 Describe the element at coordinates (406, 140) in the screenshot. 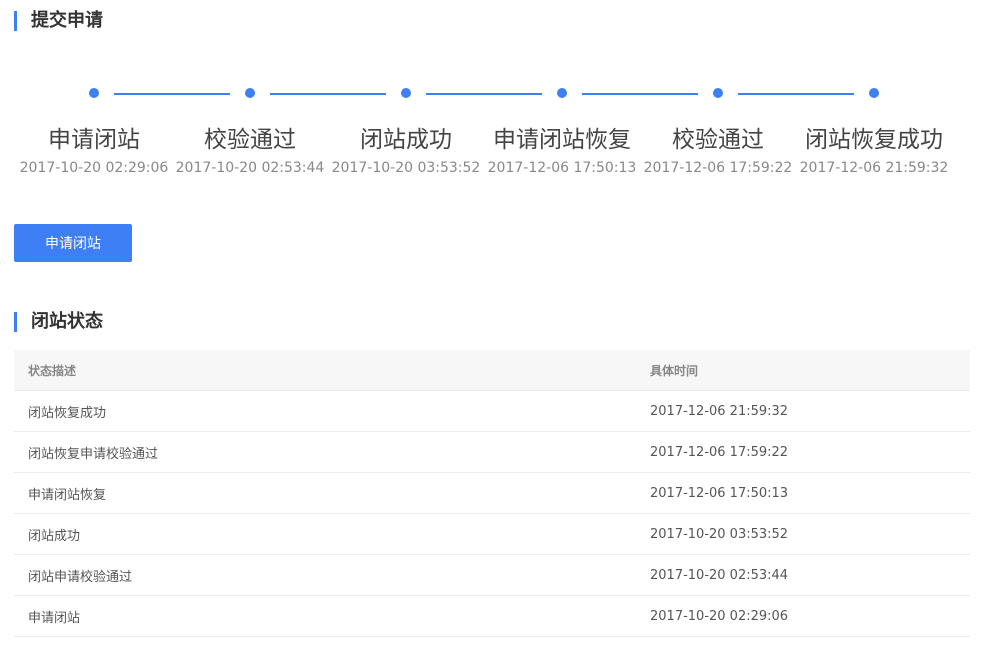

I see `step-label: 闭站成功` at that location.